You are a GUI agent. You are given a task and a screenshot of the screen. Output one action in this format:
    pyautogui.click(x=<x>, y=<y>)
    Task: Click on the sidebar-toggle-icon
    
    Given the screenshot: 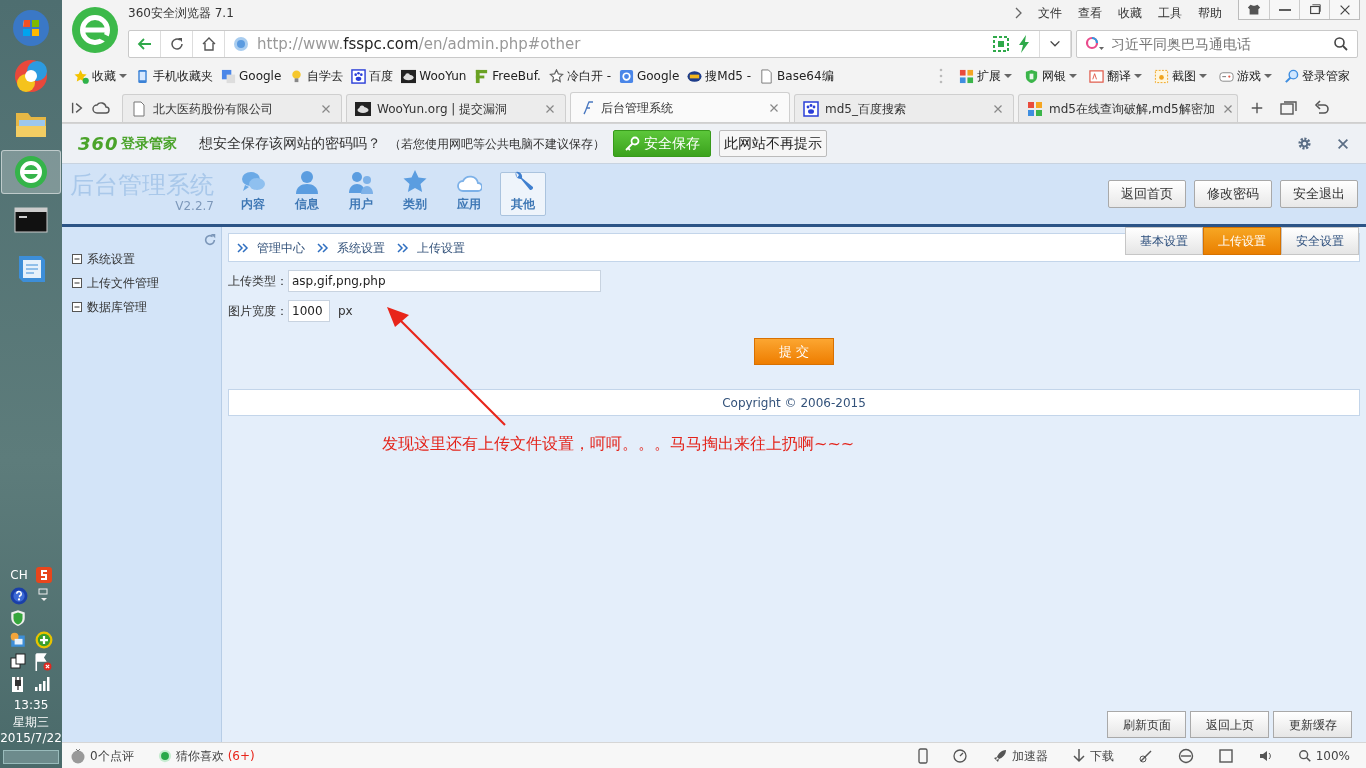 What is the action you would take?
    pyautogui.click(x=77, y=108)
    